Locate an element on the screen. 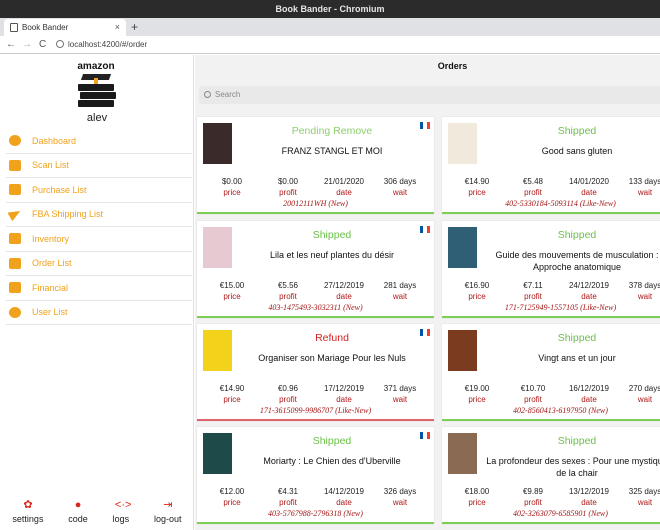 The image size is (660, 530). books-icon is located at coordinates (15, 239).